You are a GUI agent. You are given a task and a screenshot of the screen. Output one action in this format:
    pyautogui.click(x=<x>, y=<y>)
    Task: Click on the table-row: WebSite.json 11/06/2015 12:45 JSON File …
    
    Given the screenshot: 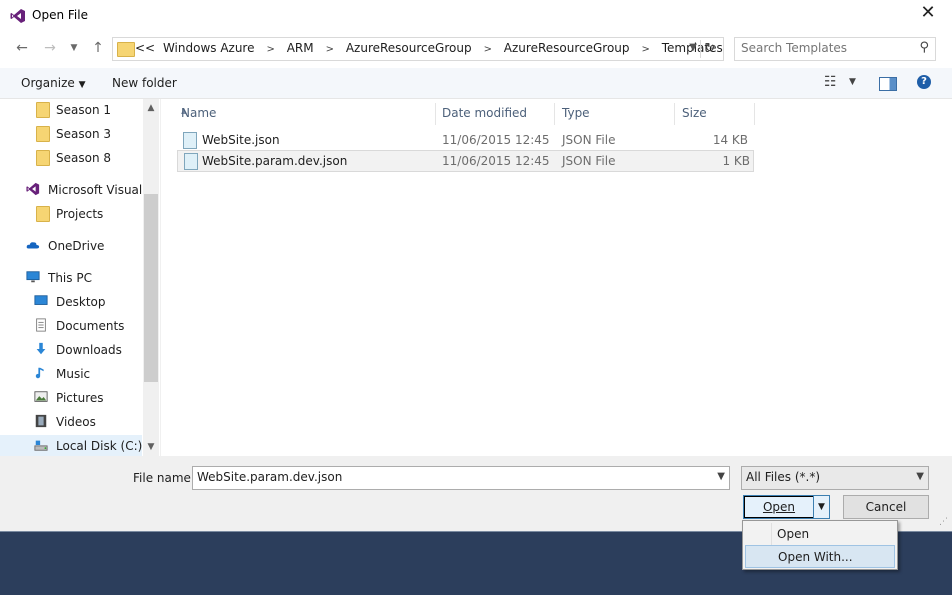 What is the action you would take?
    pyautogui.click(x=464, y=140)
    